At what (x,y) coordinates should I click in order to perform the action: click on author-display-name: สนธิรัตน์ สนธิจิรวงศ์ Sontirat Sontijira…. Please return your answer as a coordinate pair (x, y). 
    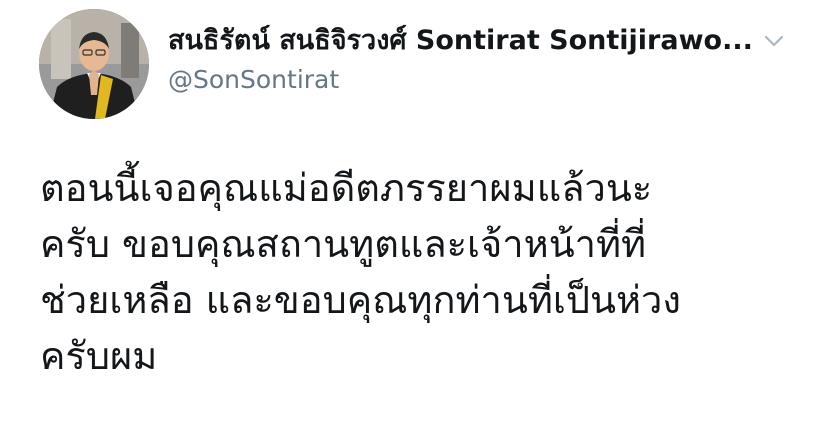
    Looking at the image, I should click on (463, 41).